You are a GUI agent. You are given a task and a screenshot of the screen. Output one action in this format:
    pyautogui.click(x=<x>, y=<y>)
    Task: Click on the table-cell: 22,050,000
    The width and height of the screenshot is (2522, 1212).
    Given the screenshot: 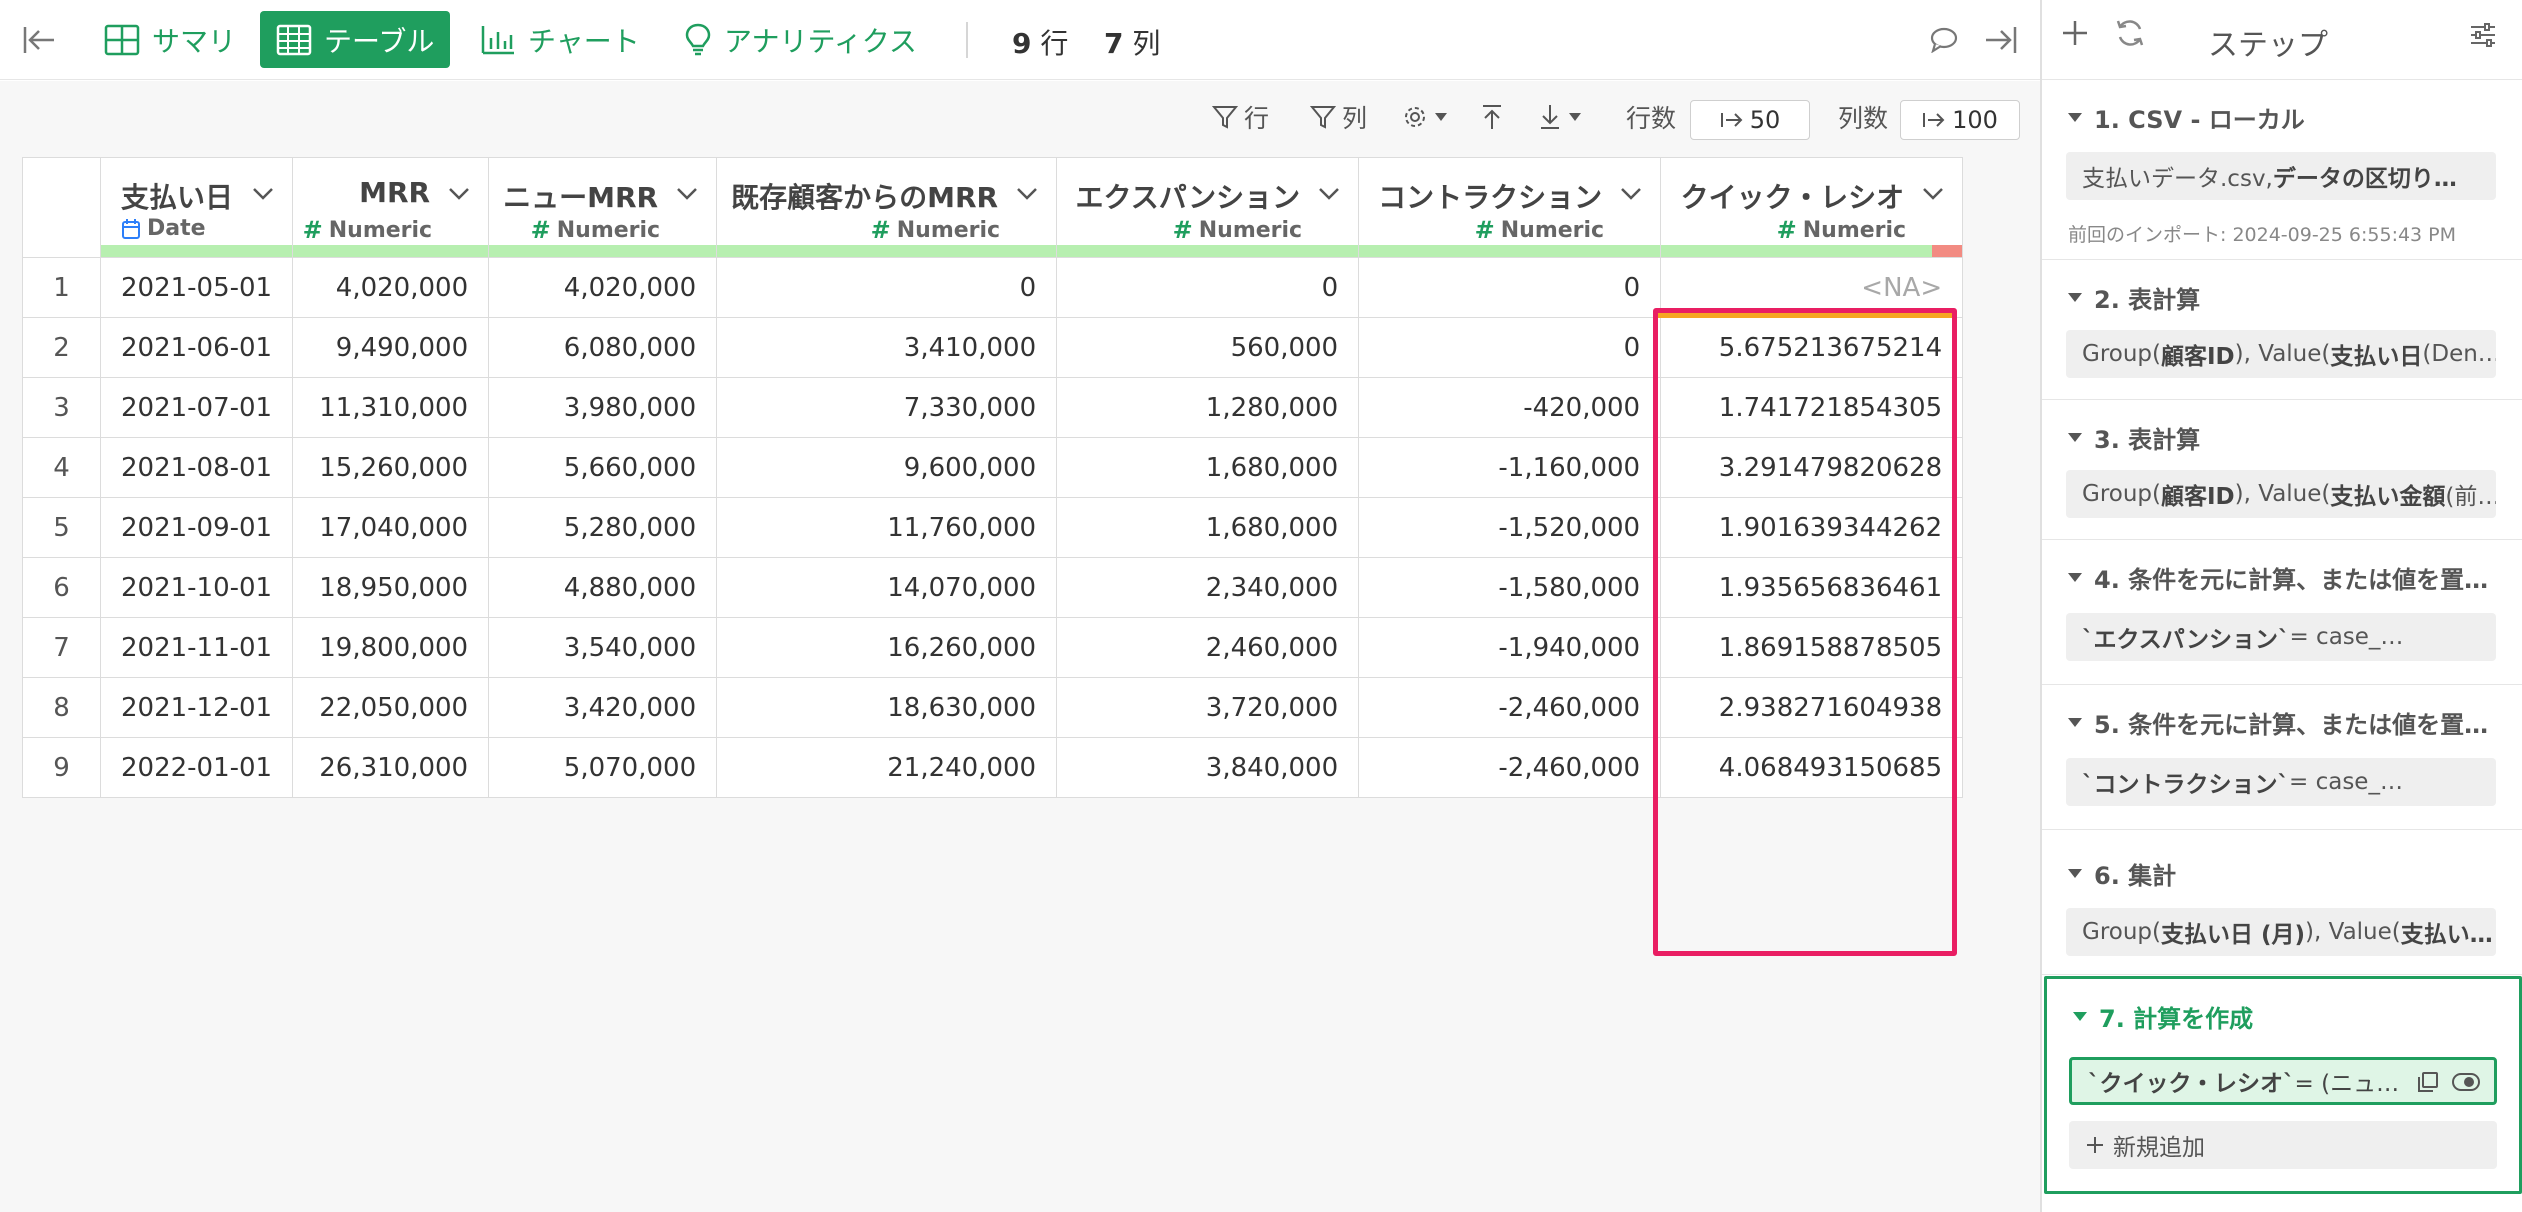 What is the action you would take?
    pyautogui.click(x=391, y=707)
    